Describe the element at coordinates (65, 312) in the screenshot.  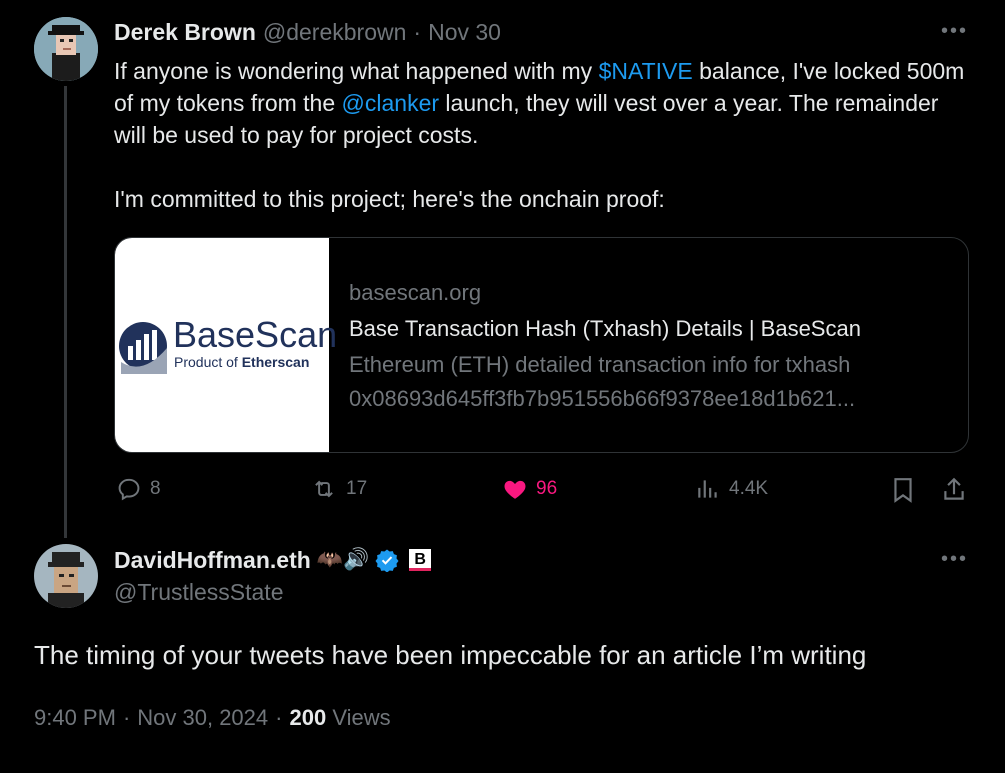
I see `thread-line` at that location.